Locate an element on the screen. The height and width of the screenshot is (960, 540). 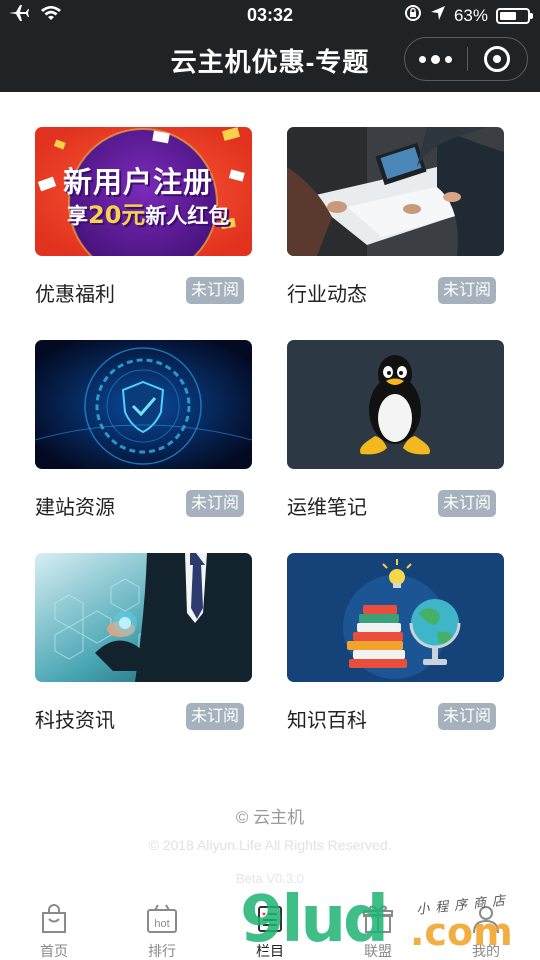
tab-ranking: hot 排行 is located at coordinates (162, 927).